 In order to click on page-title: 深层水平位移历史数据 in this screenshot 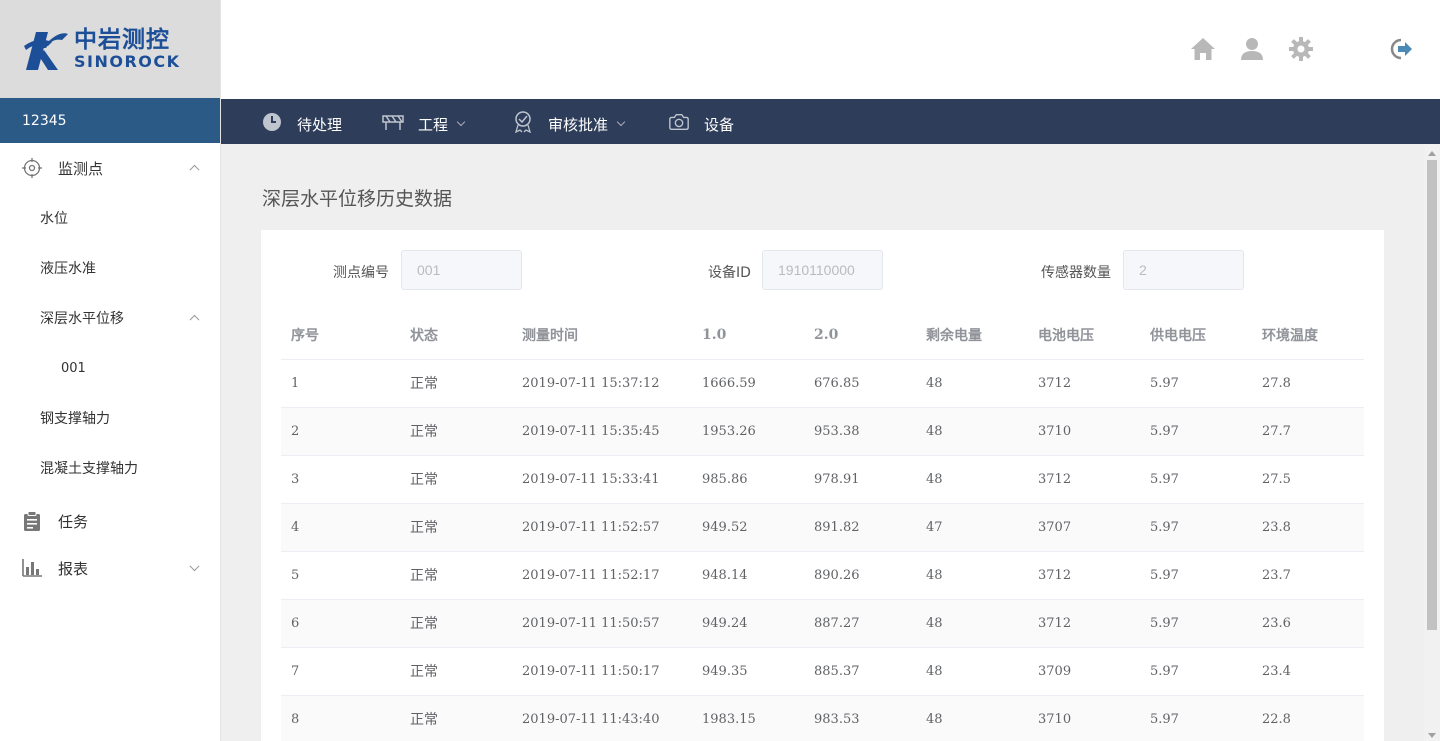, I will do `click(357, 199)`.